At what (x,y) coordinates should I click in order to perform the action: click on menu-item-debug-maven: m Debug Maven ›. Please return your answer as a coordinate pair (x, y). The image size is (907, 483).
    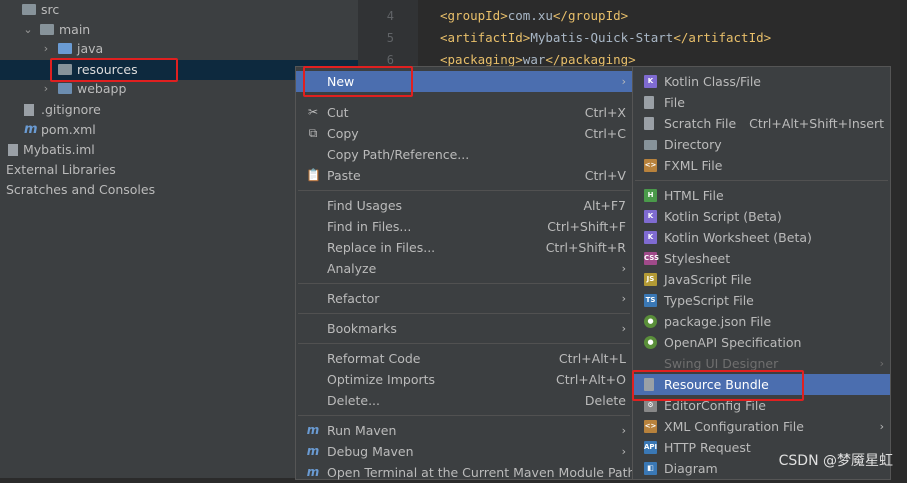
    Looking at the image, I should click on (464, 451).